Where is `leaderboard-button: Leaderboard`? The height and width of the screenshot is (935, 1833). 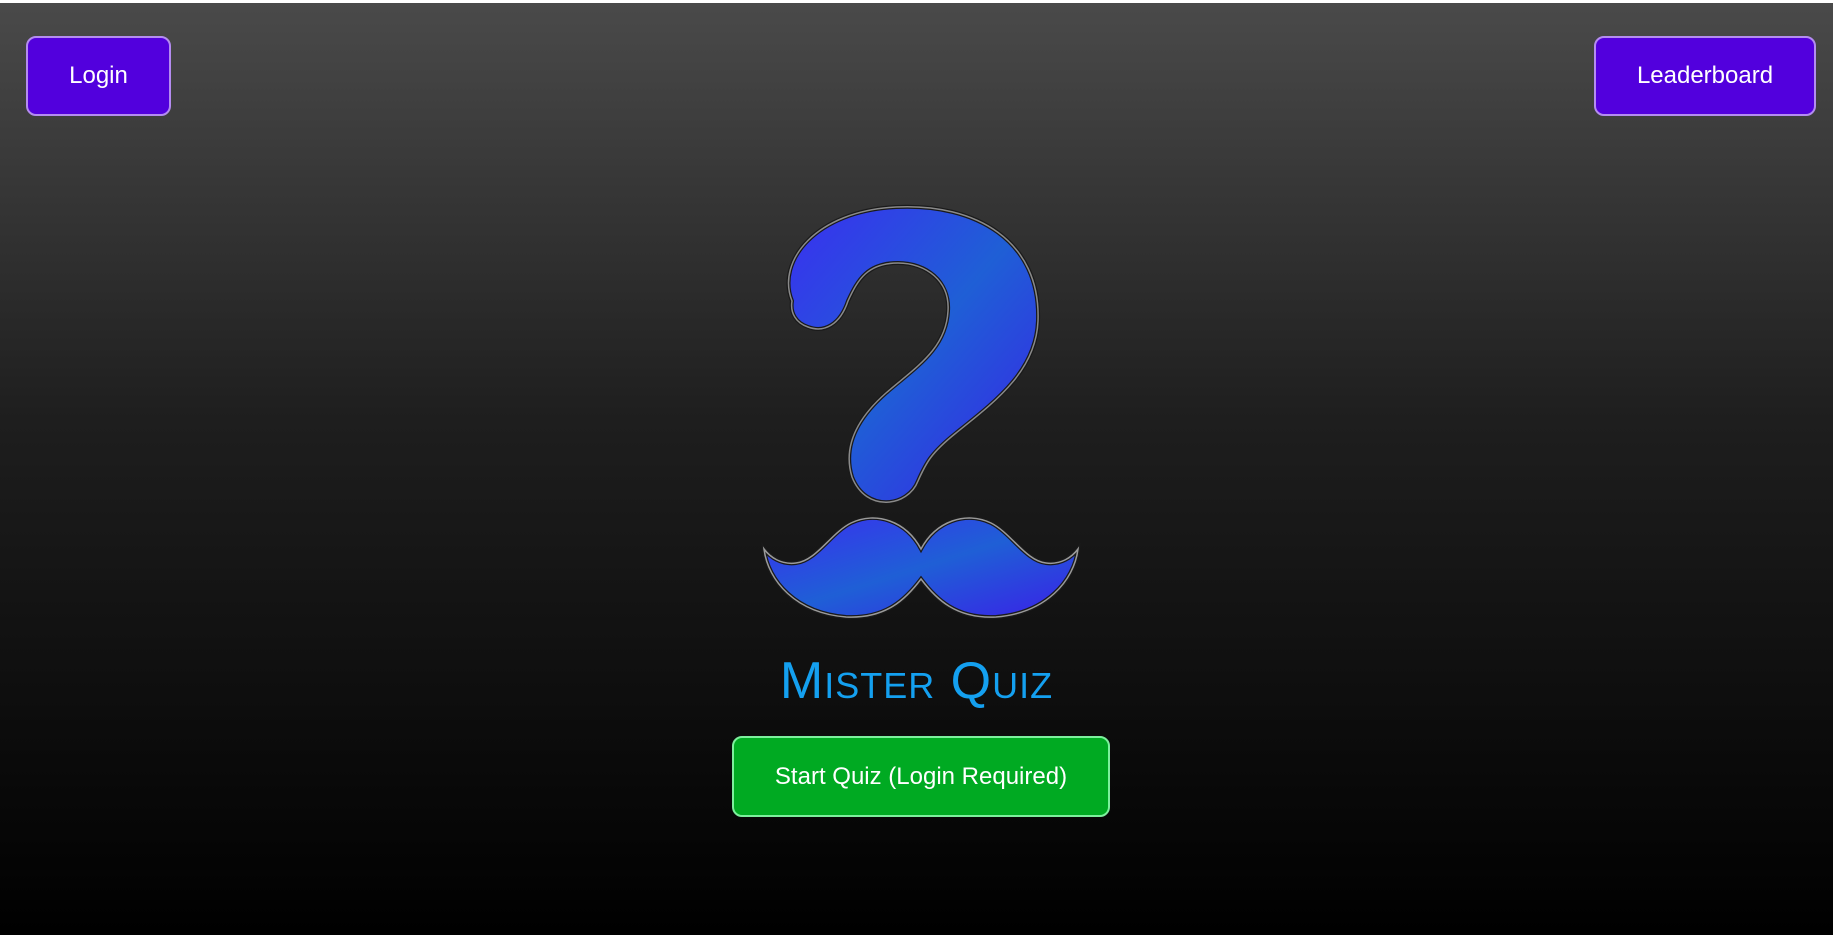 leaderboard-button: Leaderboard is located at coordinates (1705, 76).